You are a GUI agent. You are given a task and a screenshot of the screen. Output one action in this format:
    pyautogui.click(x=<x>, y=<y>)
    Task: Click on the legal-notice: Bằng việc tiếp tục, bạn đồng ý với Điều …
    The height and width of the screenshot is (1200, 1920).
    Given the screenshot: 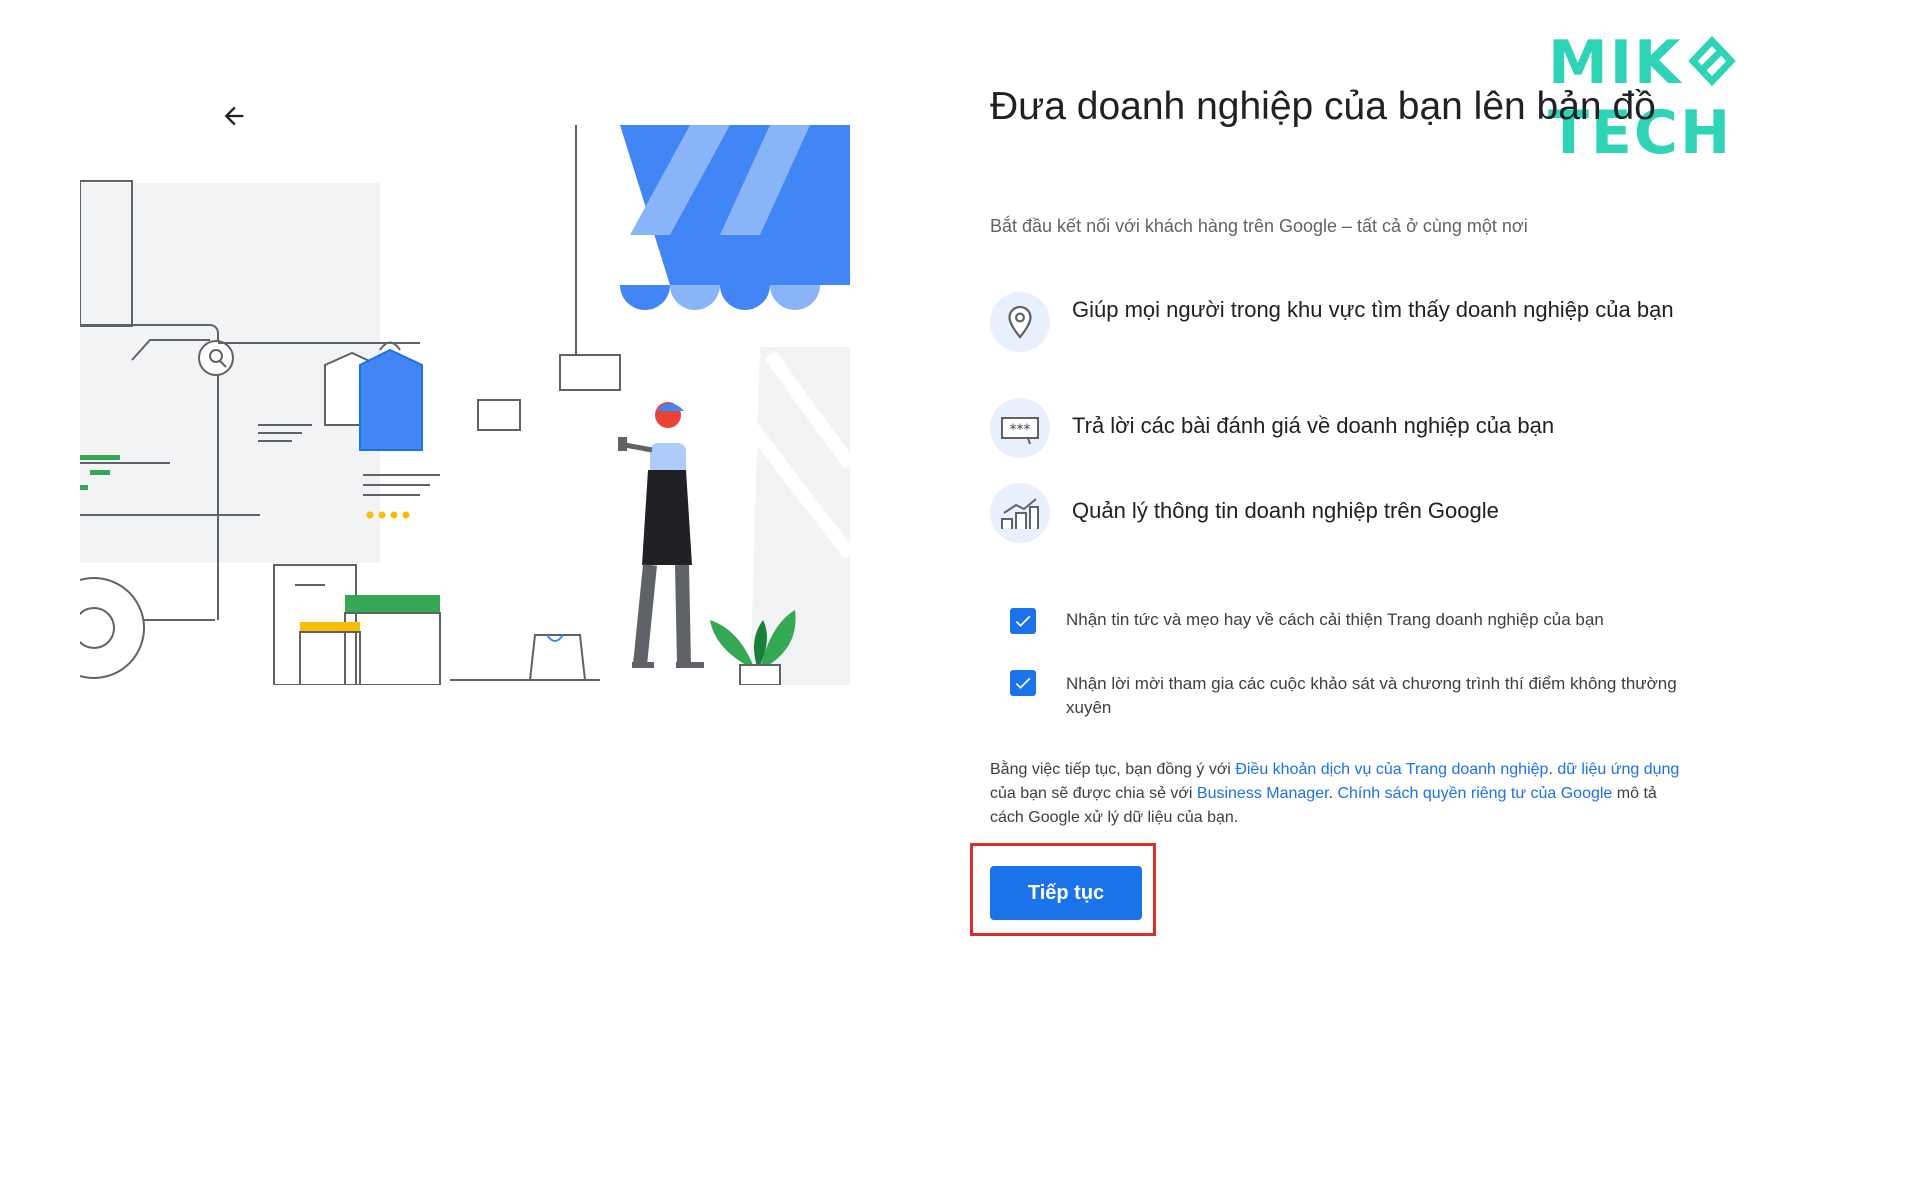 What is the action you would take?
    pyautogui.click(x=1335, y=793)
    